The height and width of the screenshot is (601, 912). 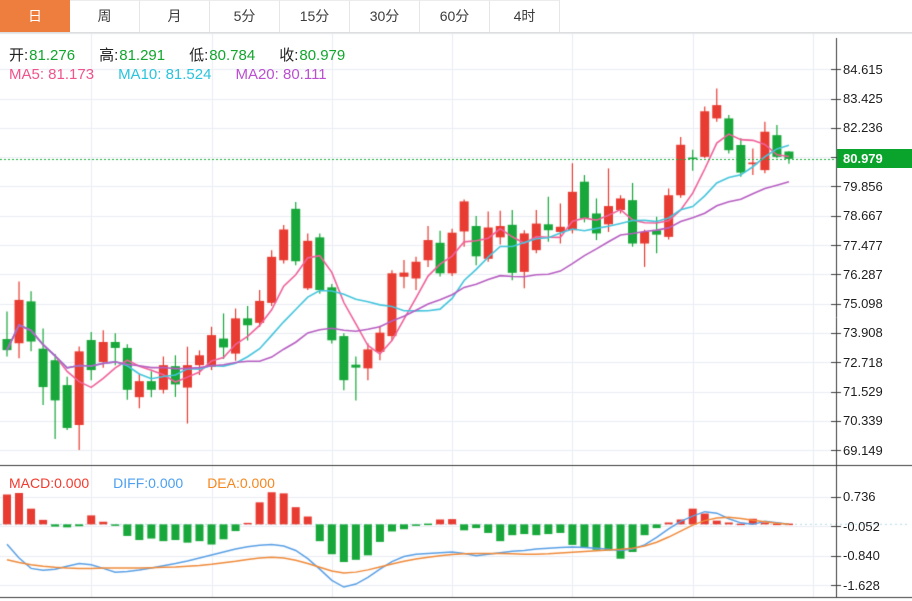 What do you see at coordinates (863, 274) in the screenshot?
I see `price-tick-label: 76.287` at bounding box center [863, 274].